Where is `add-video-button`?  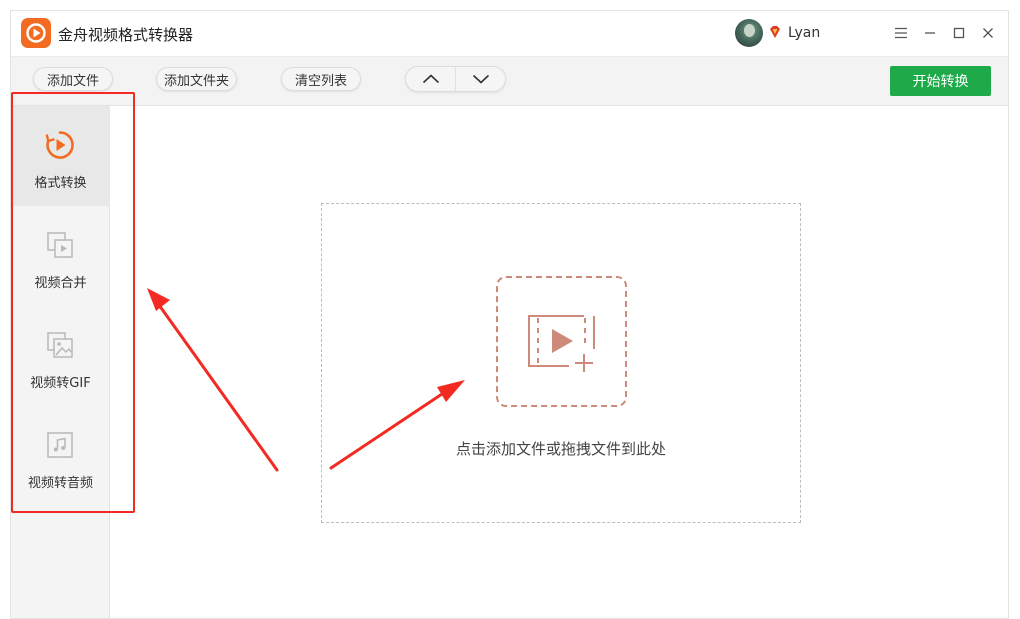
add-video-button is located at coordinates (561, 341).